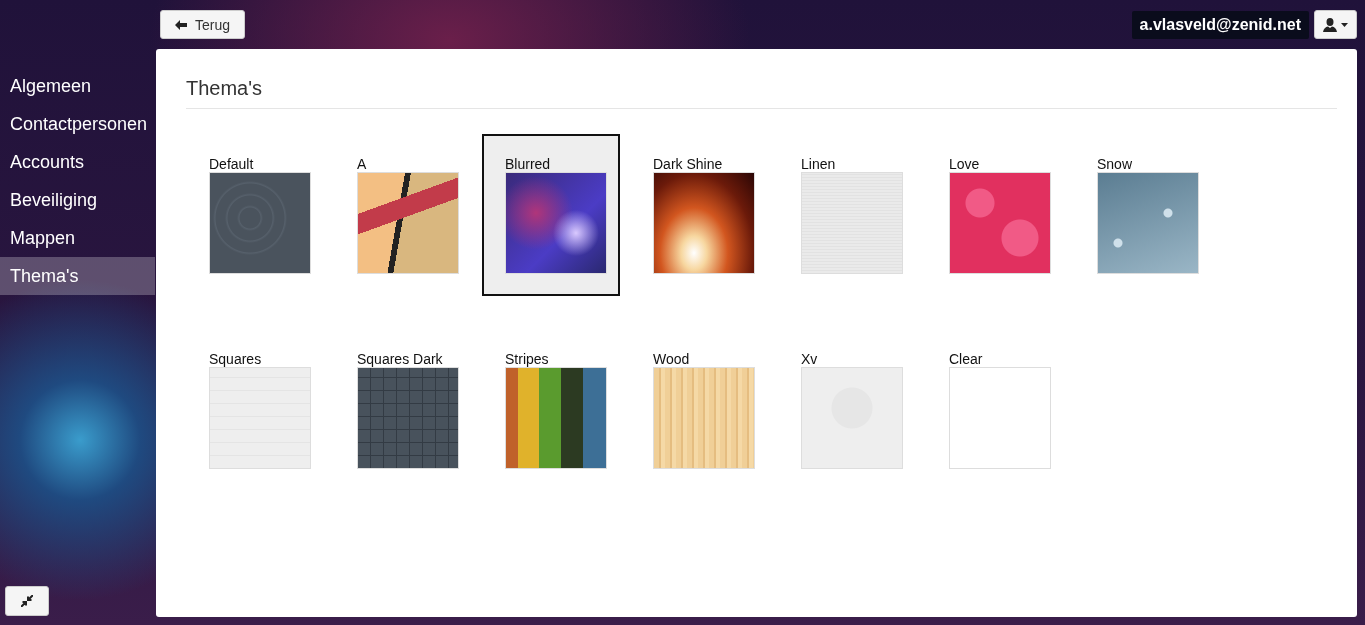 The height and width of the screenshot is (625, 1365). What do you see at coordinates (77, 162) in the screenshot?
I see `sidebar-item: Accounts` at bounding box center [77, 162].